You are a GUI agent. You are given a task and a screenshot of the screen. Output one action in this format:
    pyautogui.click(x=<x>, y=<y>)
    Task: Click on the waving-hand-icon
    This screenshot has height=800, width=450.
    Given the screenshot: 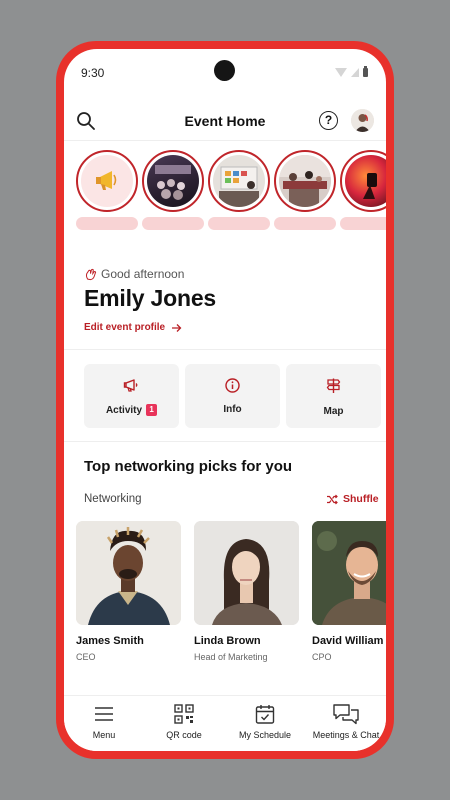 What is the action you would take?
    pyautogui.click(x=91, y=274)
    